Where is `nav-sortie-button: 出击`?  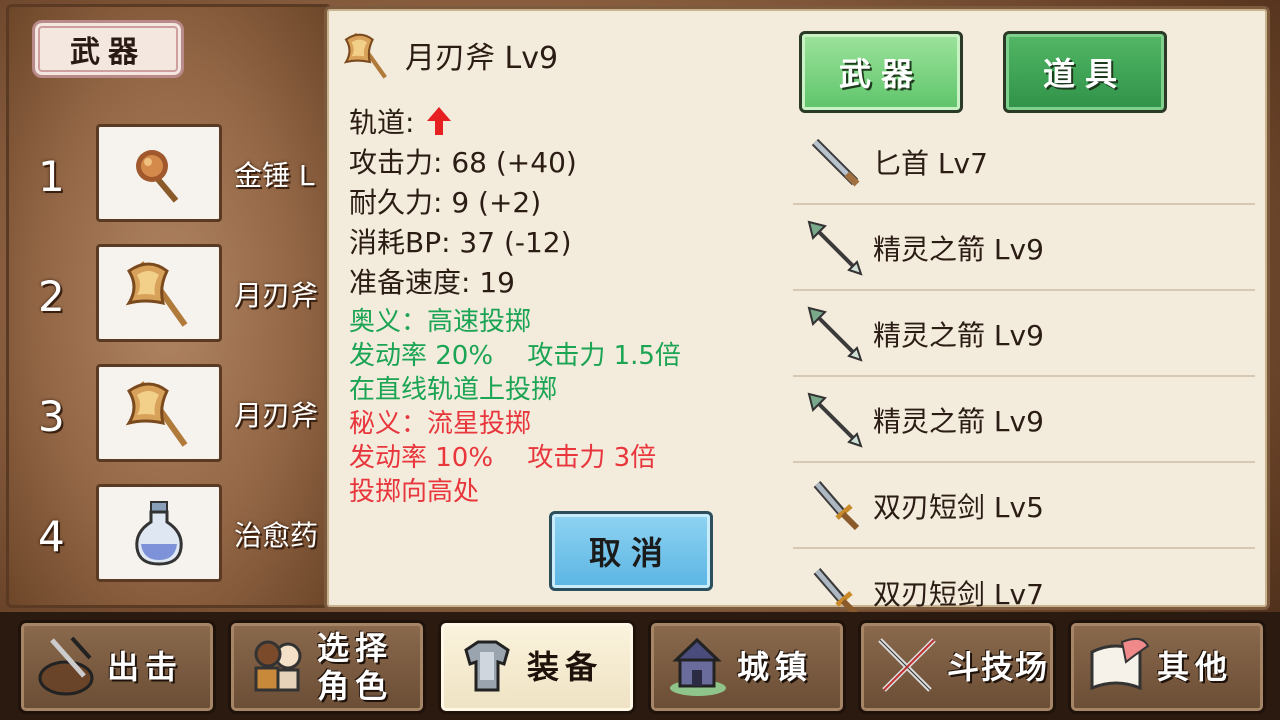
nav-sortie-button: 出击 is located at coordinates (117, 667).